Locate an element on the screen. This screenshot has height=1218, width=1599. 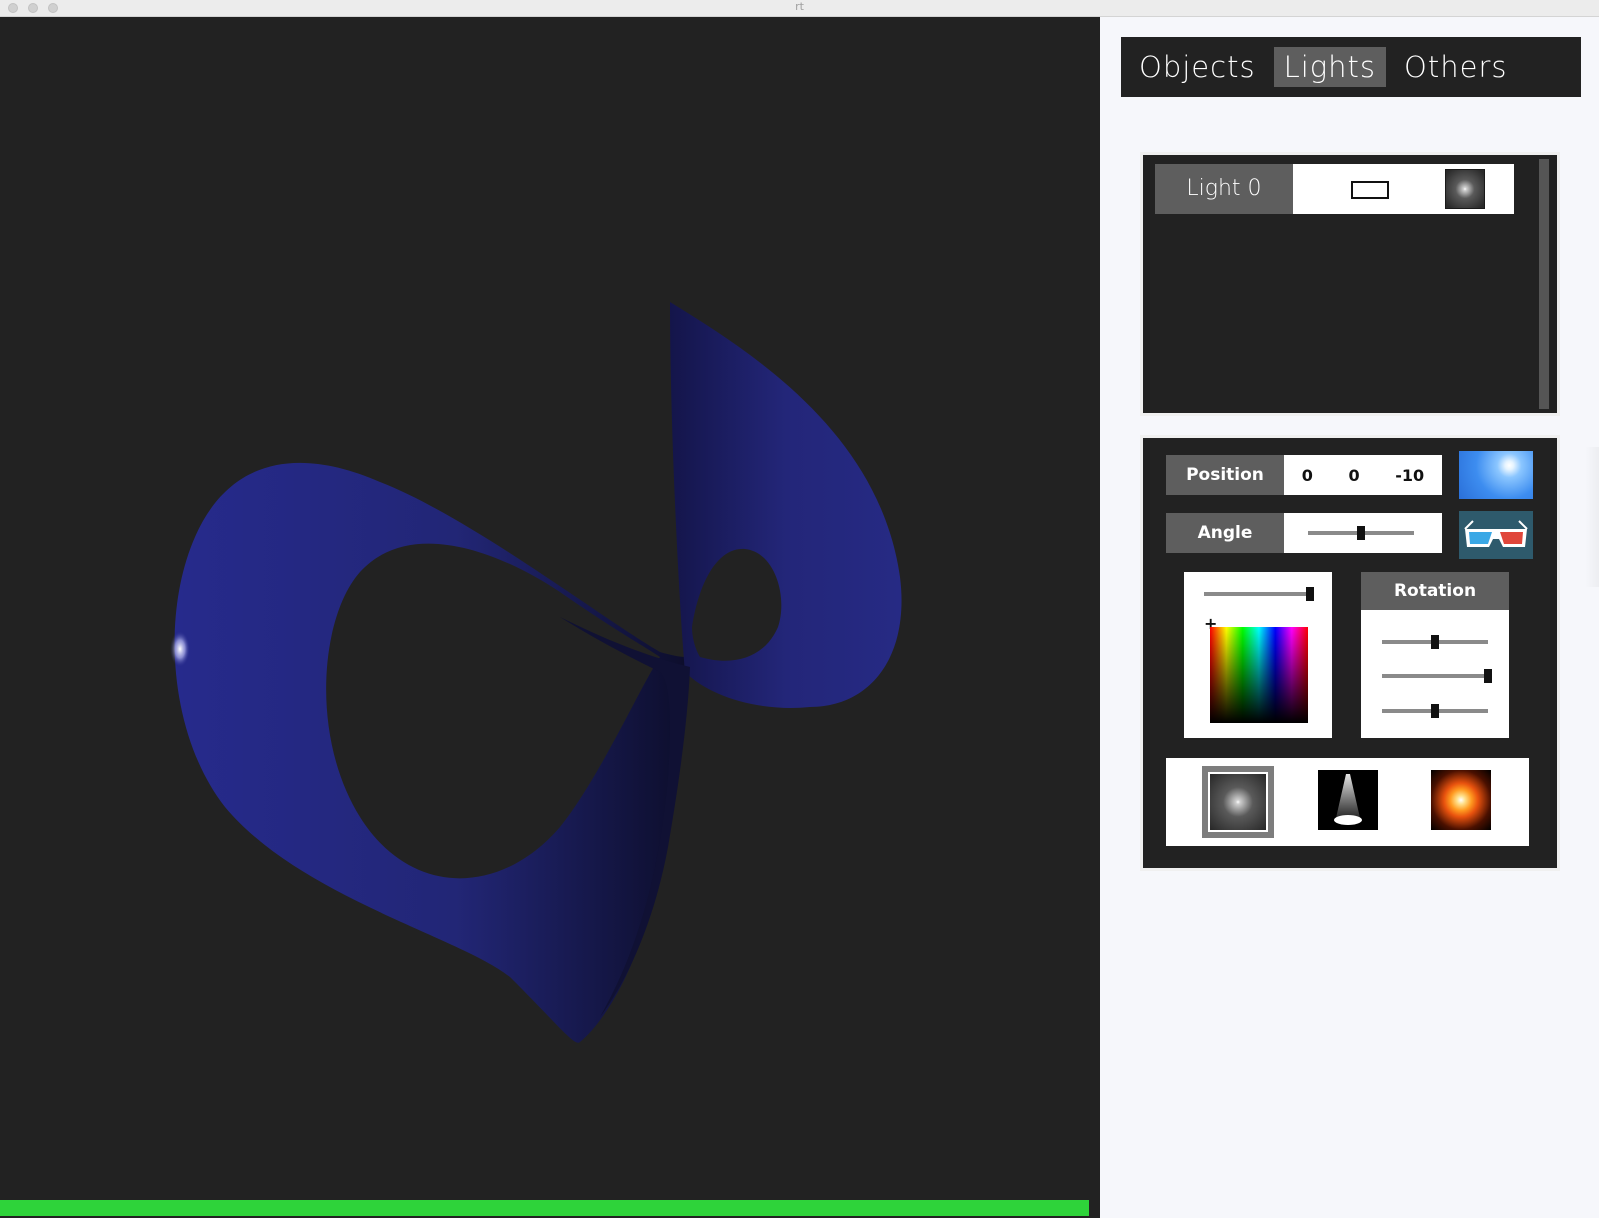
sun-light-icon is located at coordinates (1461, 800).